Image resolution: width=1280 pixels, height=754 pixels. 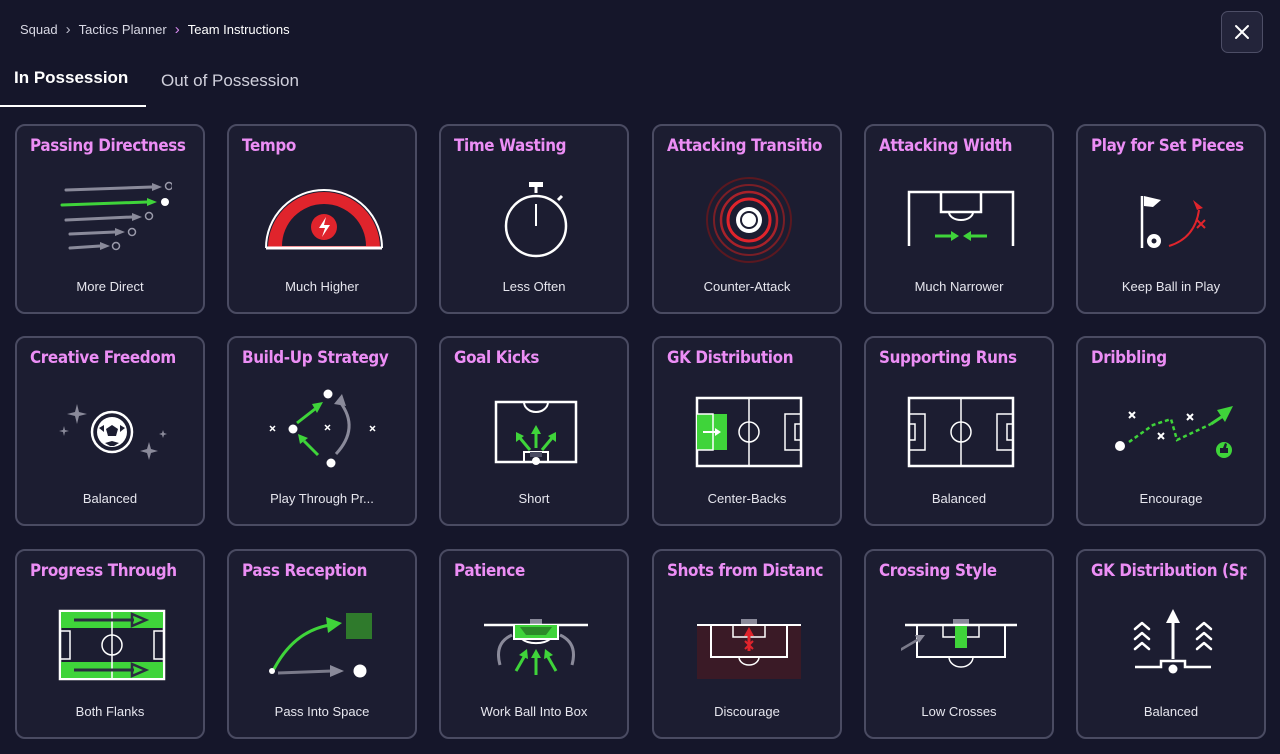 I want to click on card-value: More Direct, so click(x=110, y=286).